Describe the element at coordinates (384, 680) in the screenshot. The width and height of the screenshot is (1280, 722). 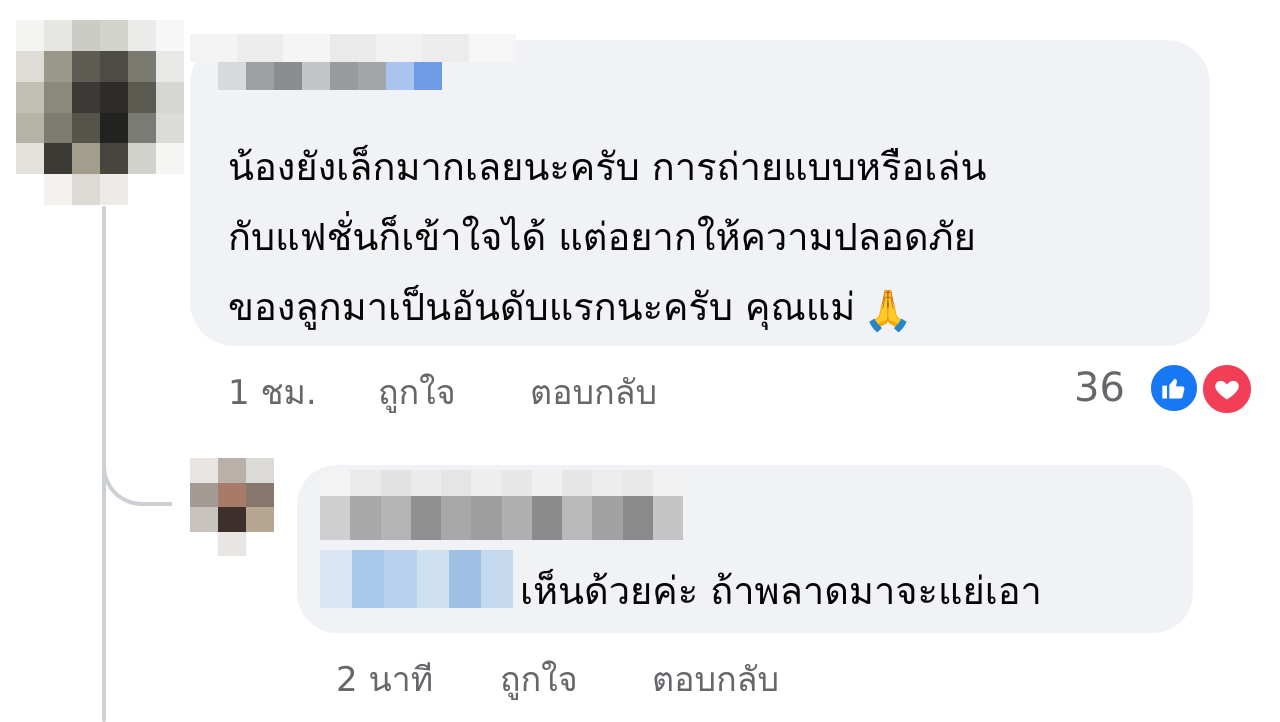
I see `reply-timestamp: 2 นาที` at that location.